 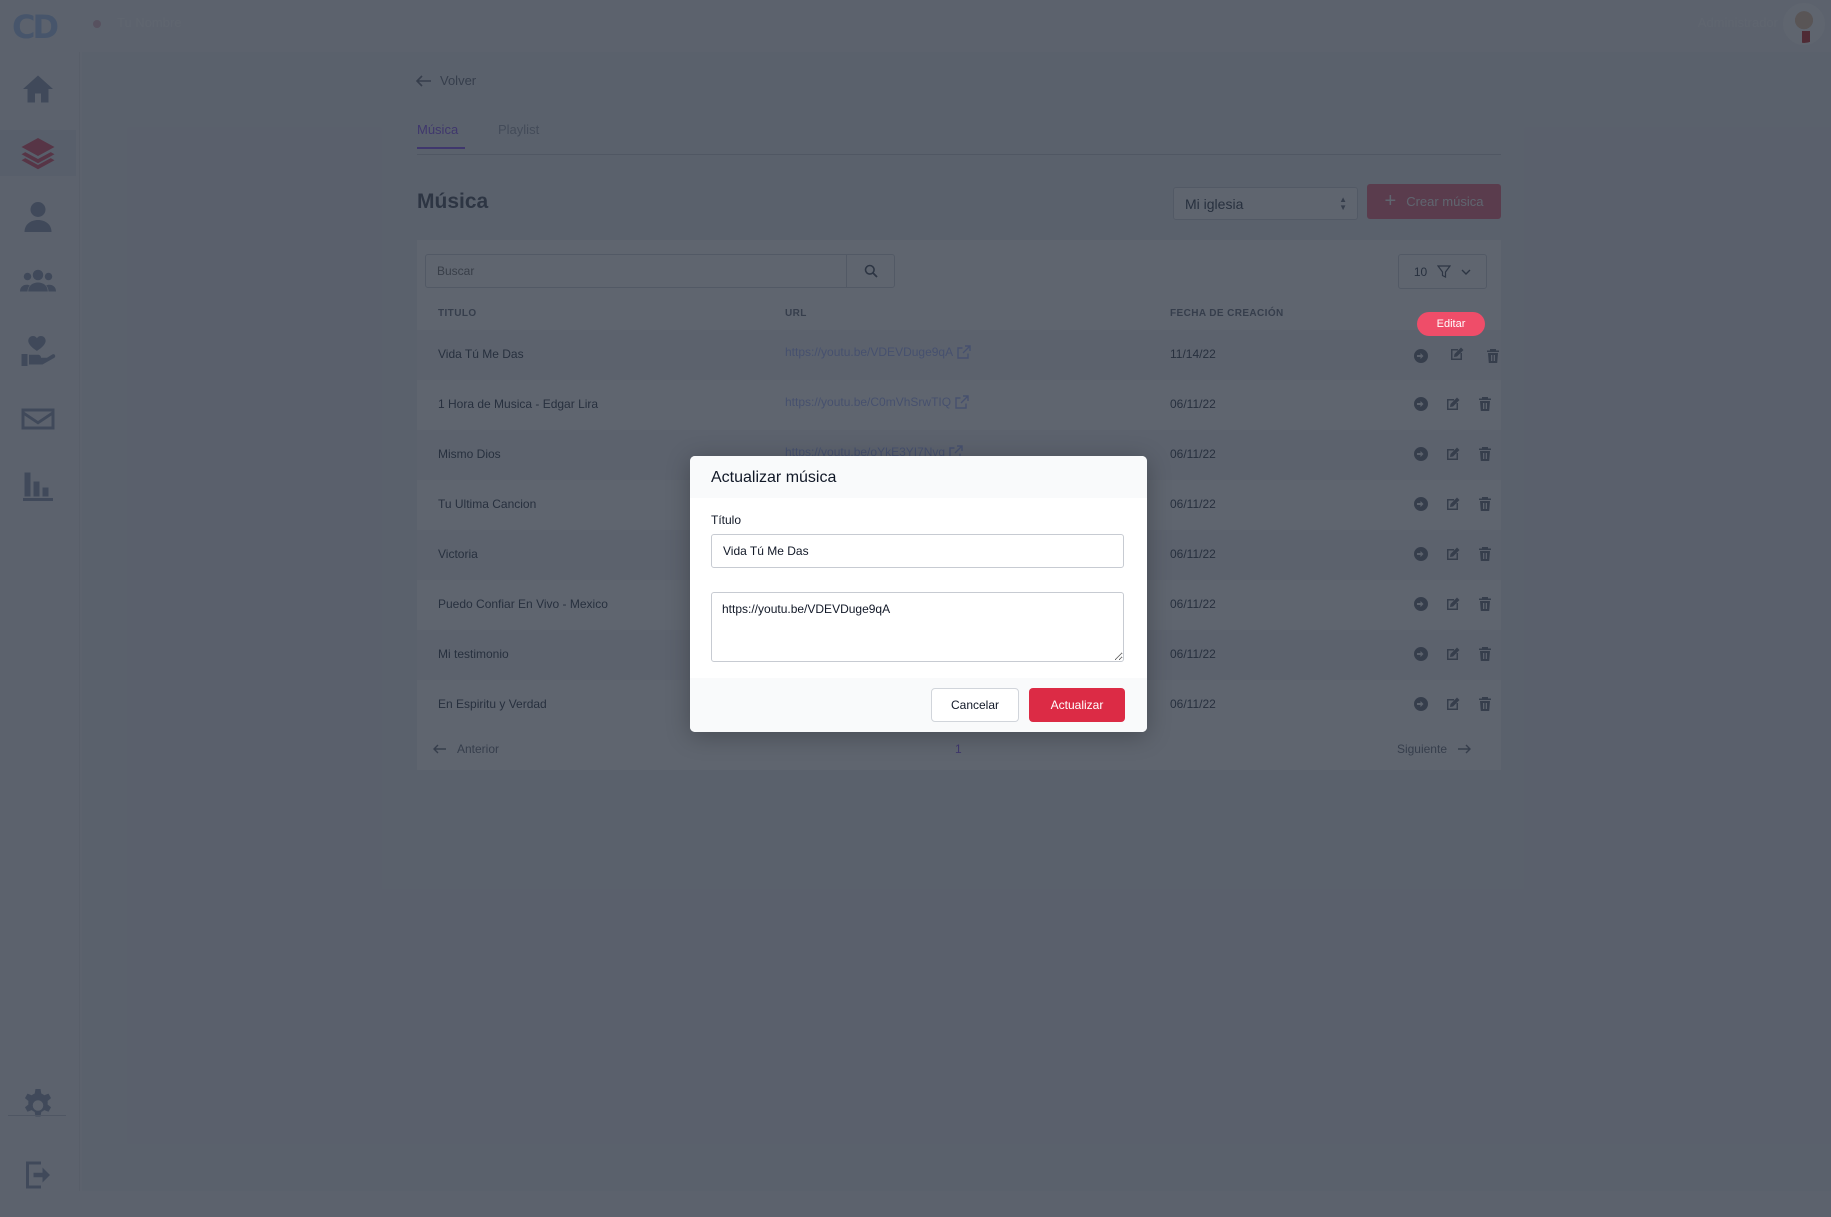 I want to click on sidebar-item-donations, so click(x=38, y=351).